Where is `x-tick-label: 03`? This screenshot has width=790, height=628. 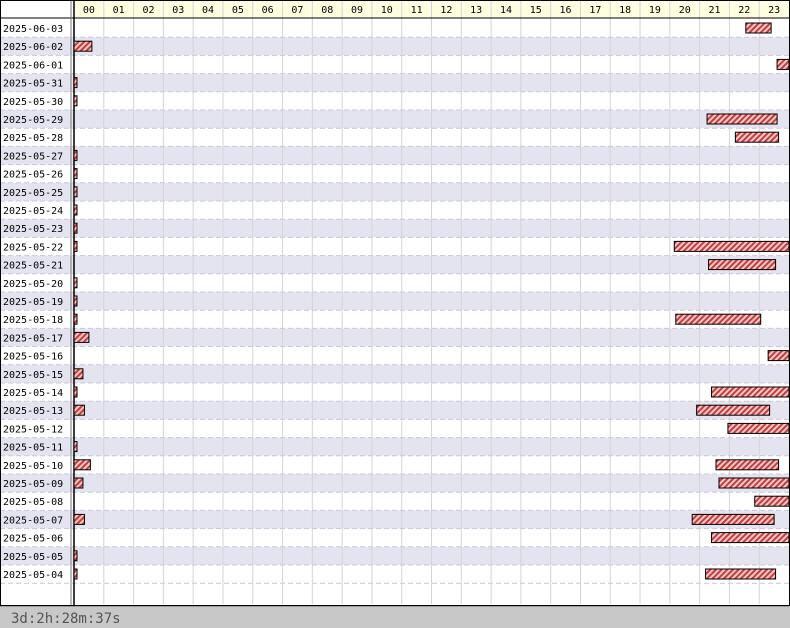
x-tick-label: 03 is located at coordinates (178, 10).